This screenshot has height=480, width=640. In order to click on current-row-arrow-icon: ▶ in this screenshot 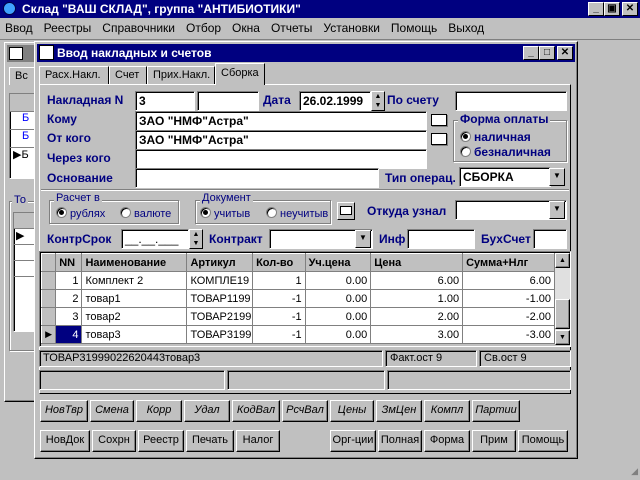, I will do `click(48, 334)`.